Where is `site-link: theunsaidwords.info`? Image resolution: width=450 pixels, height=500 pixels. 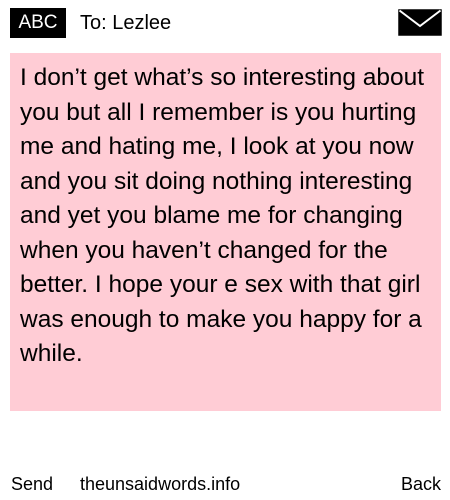 site-link: theunsaidwords.info is located at coordinates (160, 484).